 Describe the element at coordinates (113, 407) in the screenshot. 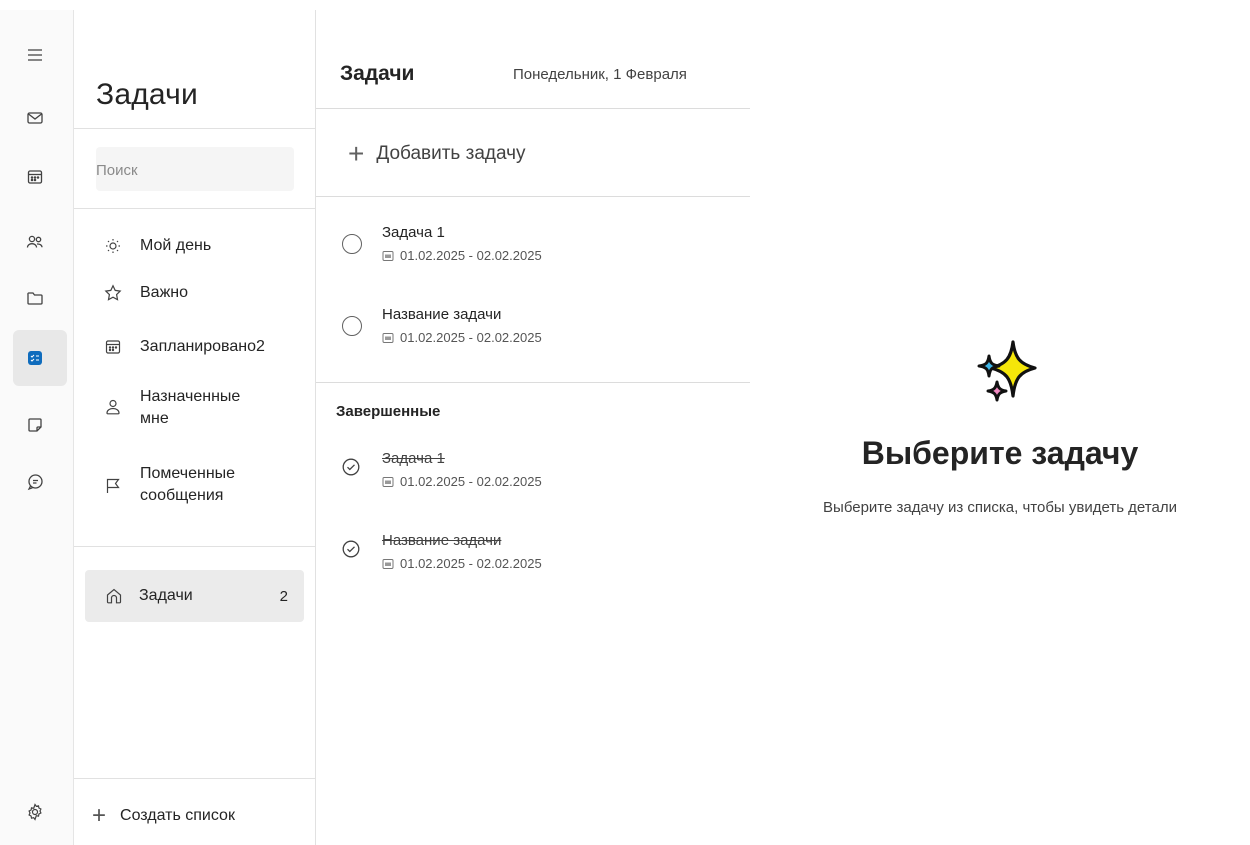

I see `person-icon` at that location.